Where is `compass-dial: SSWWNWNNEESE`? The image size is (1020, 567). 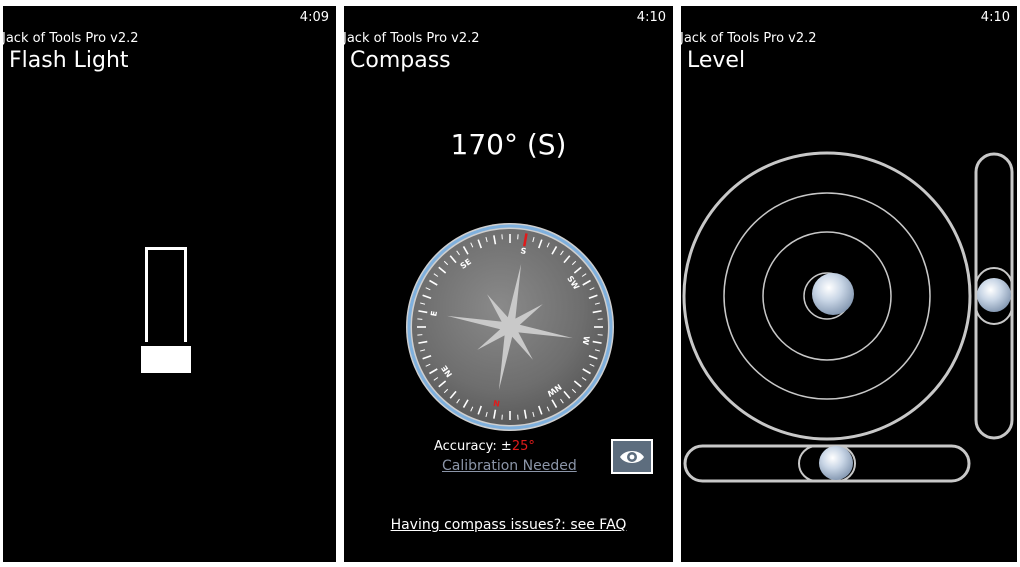
compass-dial: SSWWNWNNEESE is located at coordinates (510, 327).